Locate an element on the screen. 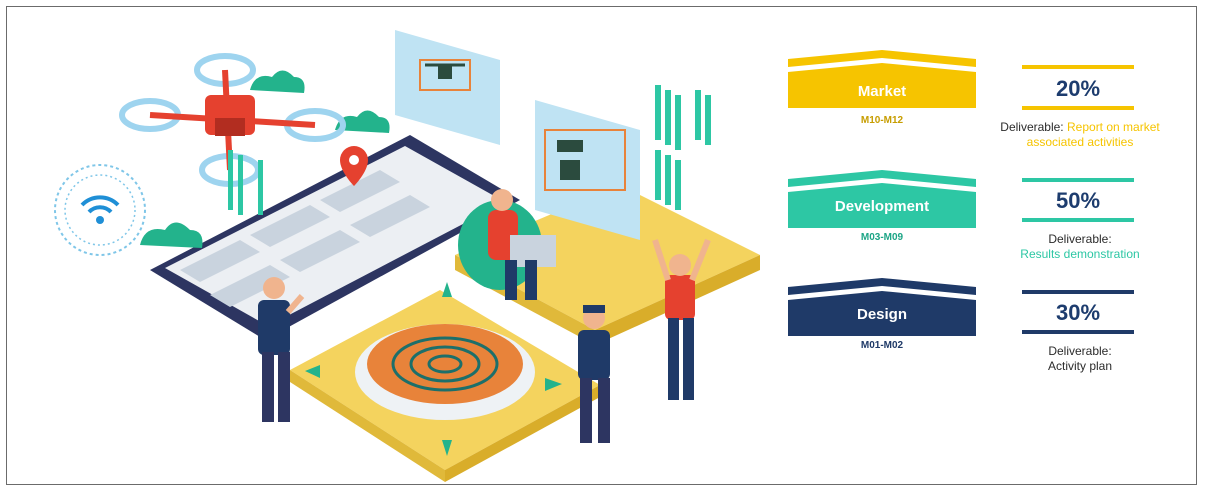  phase-name: Development is located at coordinates (882, 206).